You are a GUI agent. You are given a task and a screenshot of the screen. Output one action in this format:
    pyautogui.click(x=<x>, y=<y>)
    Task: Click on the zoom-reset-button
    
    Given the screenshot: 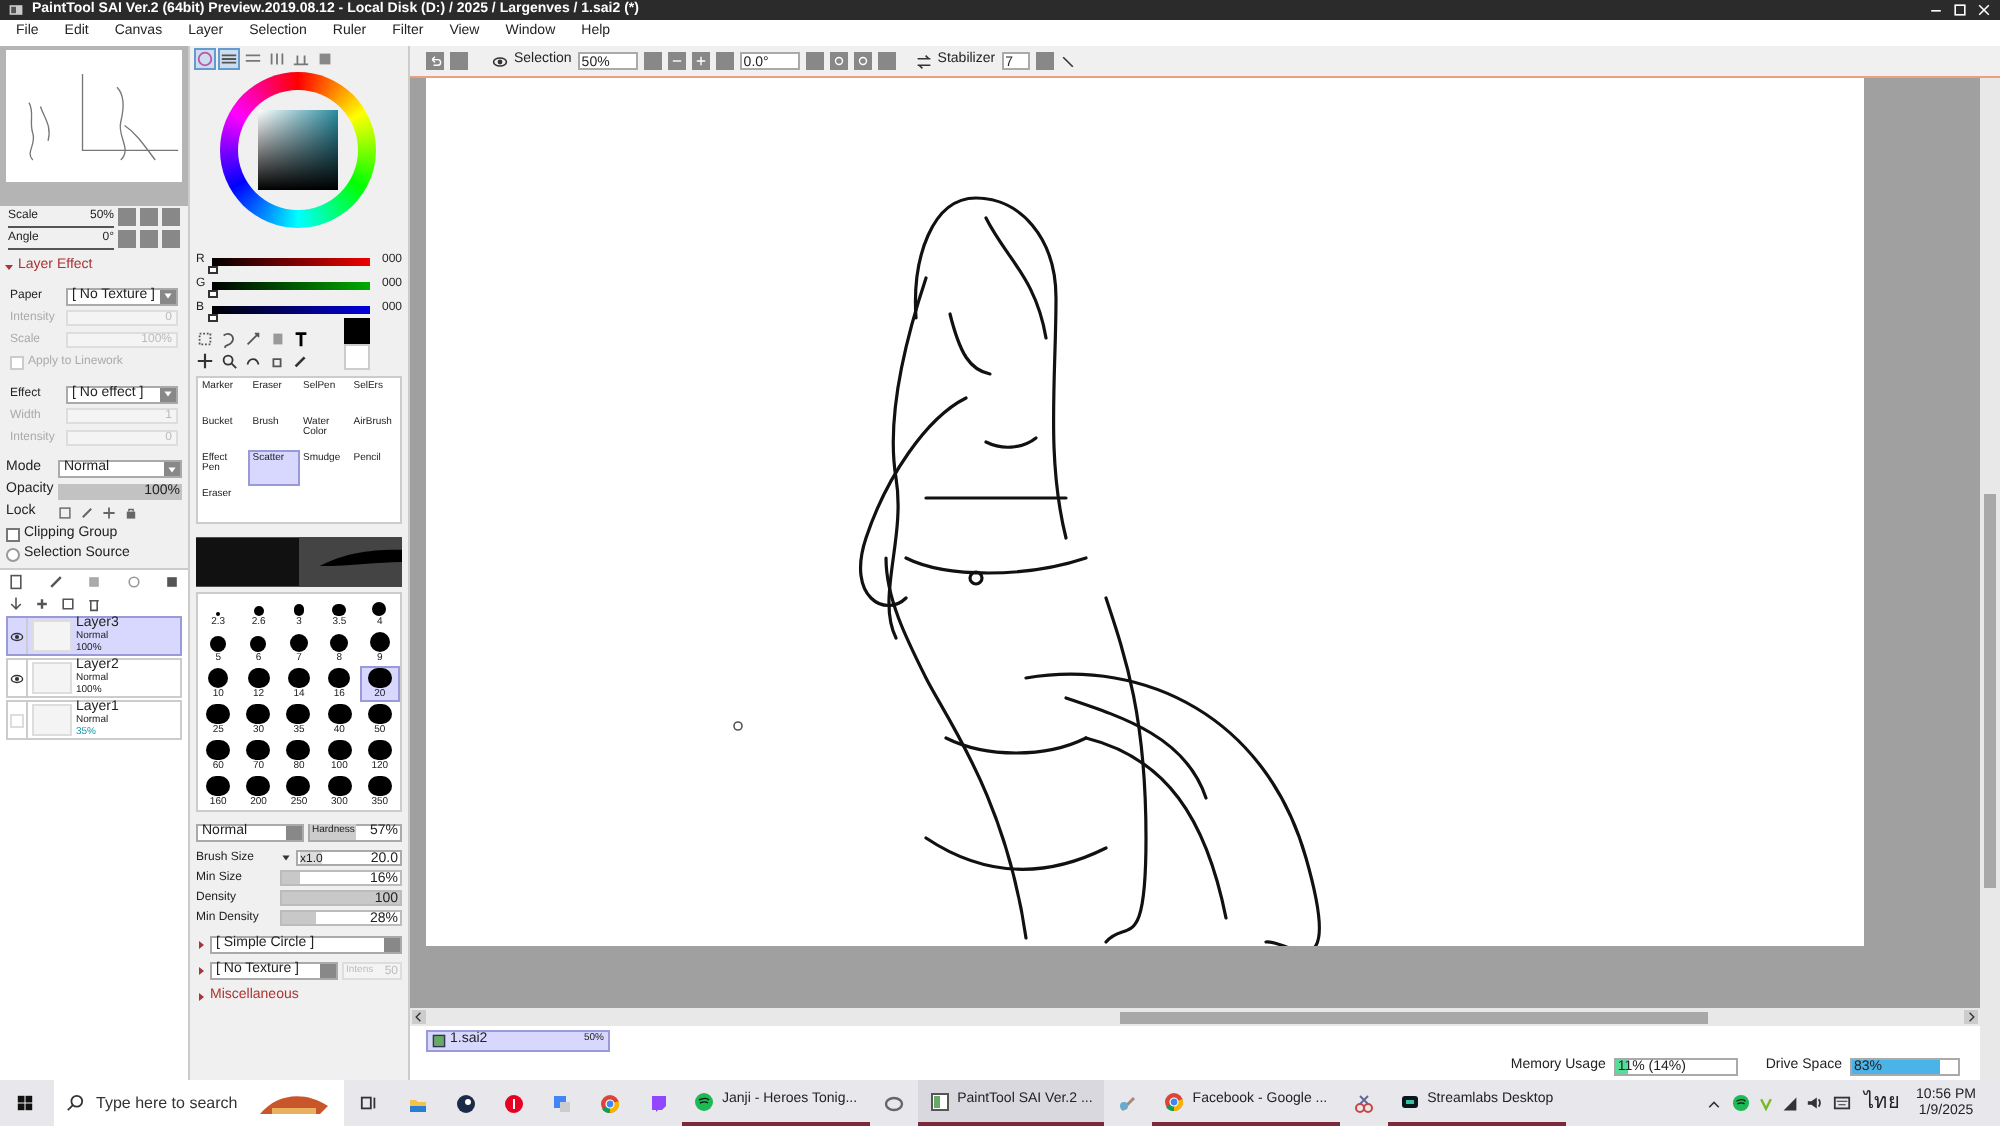 What is the action you would take?
    pyautogui.click(x=724, y=61)
    